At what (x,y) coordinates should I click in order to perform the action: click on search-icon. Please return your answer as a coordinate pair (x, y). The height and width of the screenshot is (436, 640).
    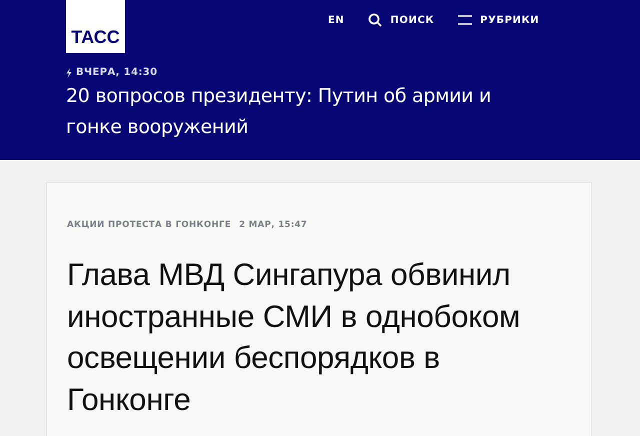
    Looking at the image, I should click on (375, 20).